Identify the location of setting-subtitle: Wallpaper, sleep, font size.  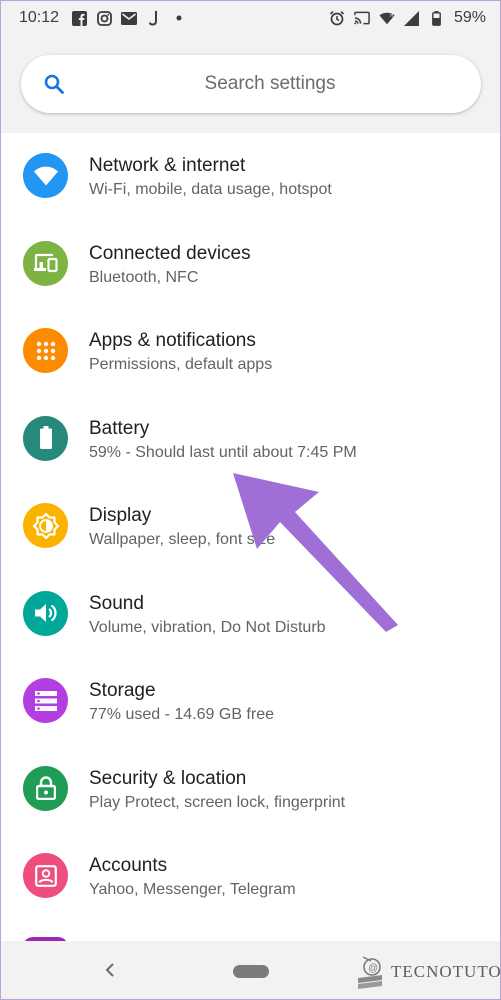
(182, 539).